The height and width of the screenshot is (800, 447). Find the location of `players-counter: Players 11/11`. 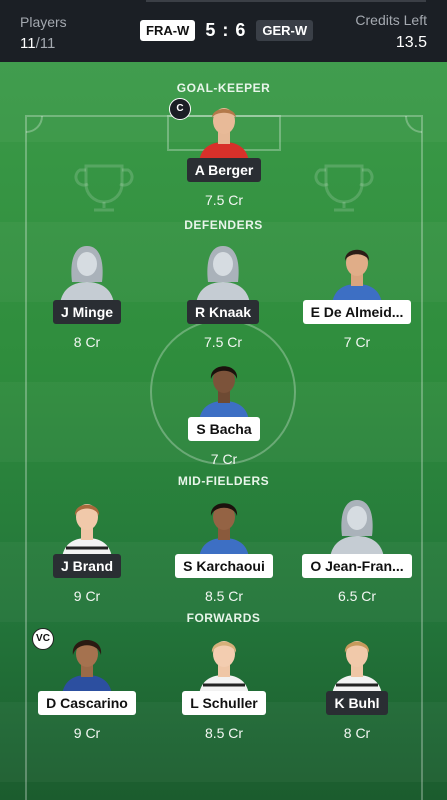

players-counter: Players 11/11 is located at coordinates (43, 33).